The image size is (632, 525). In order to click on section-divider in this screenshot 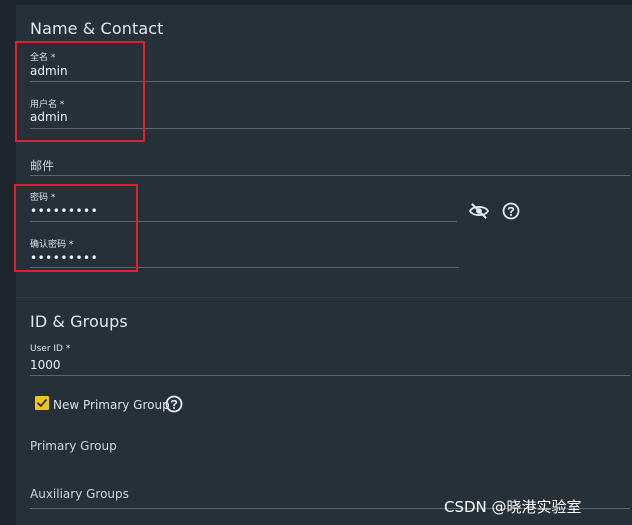, I will do `click(324, 297)`.